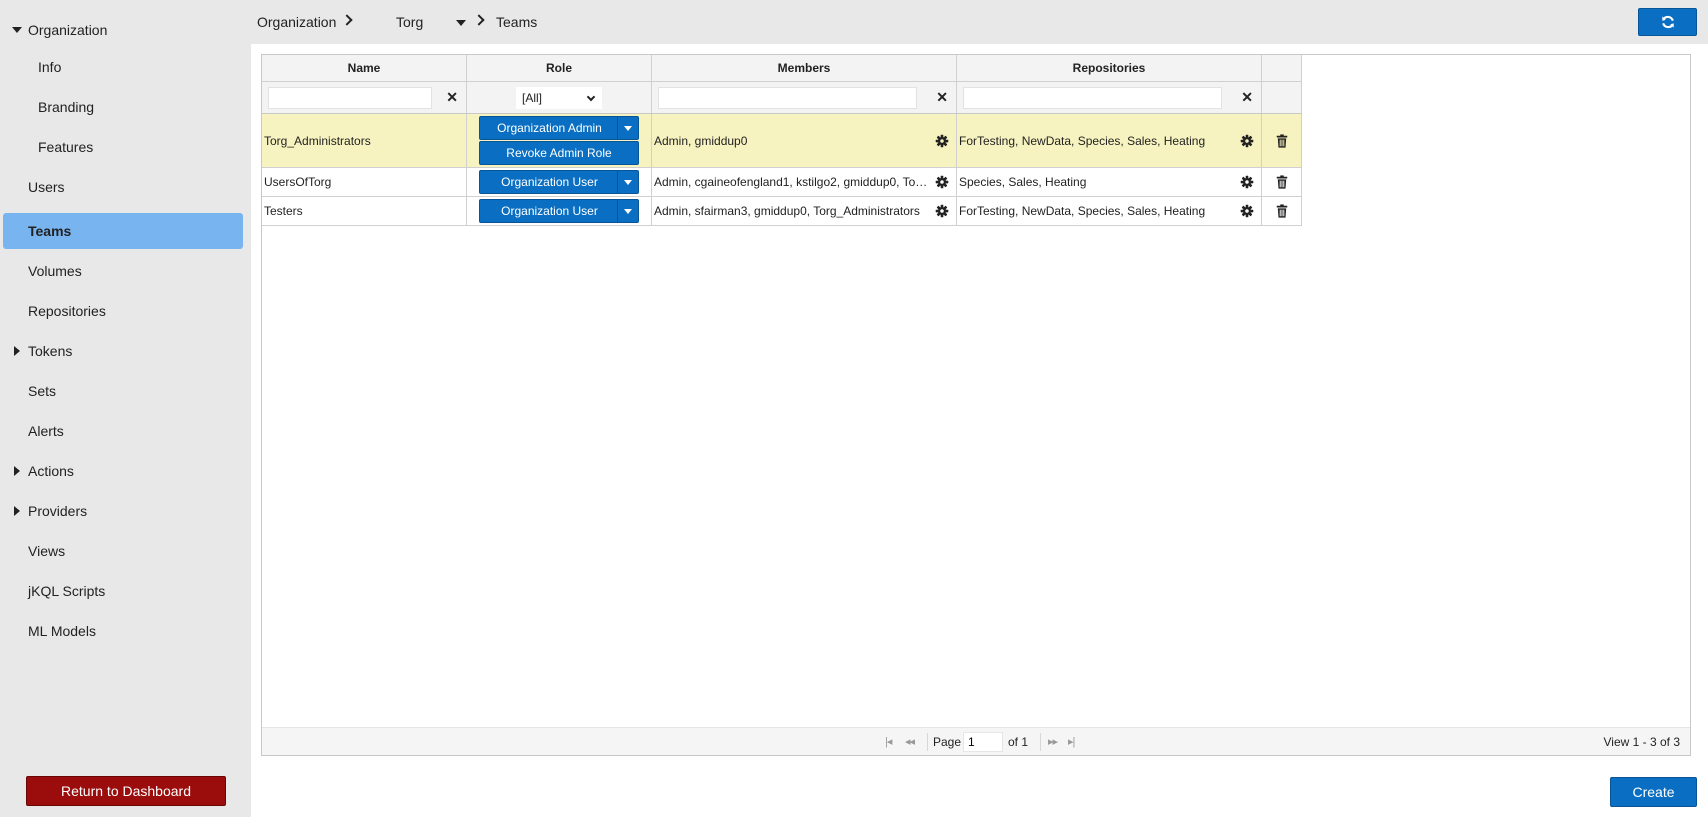 The image size is (1708, 817). Describe the element at coordinates (1092, 98) in the screenshot. I see `repositories-filter-input` at that location.